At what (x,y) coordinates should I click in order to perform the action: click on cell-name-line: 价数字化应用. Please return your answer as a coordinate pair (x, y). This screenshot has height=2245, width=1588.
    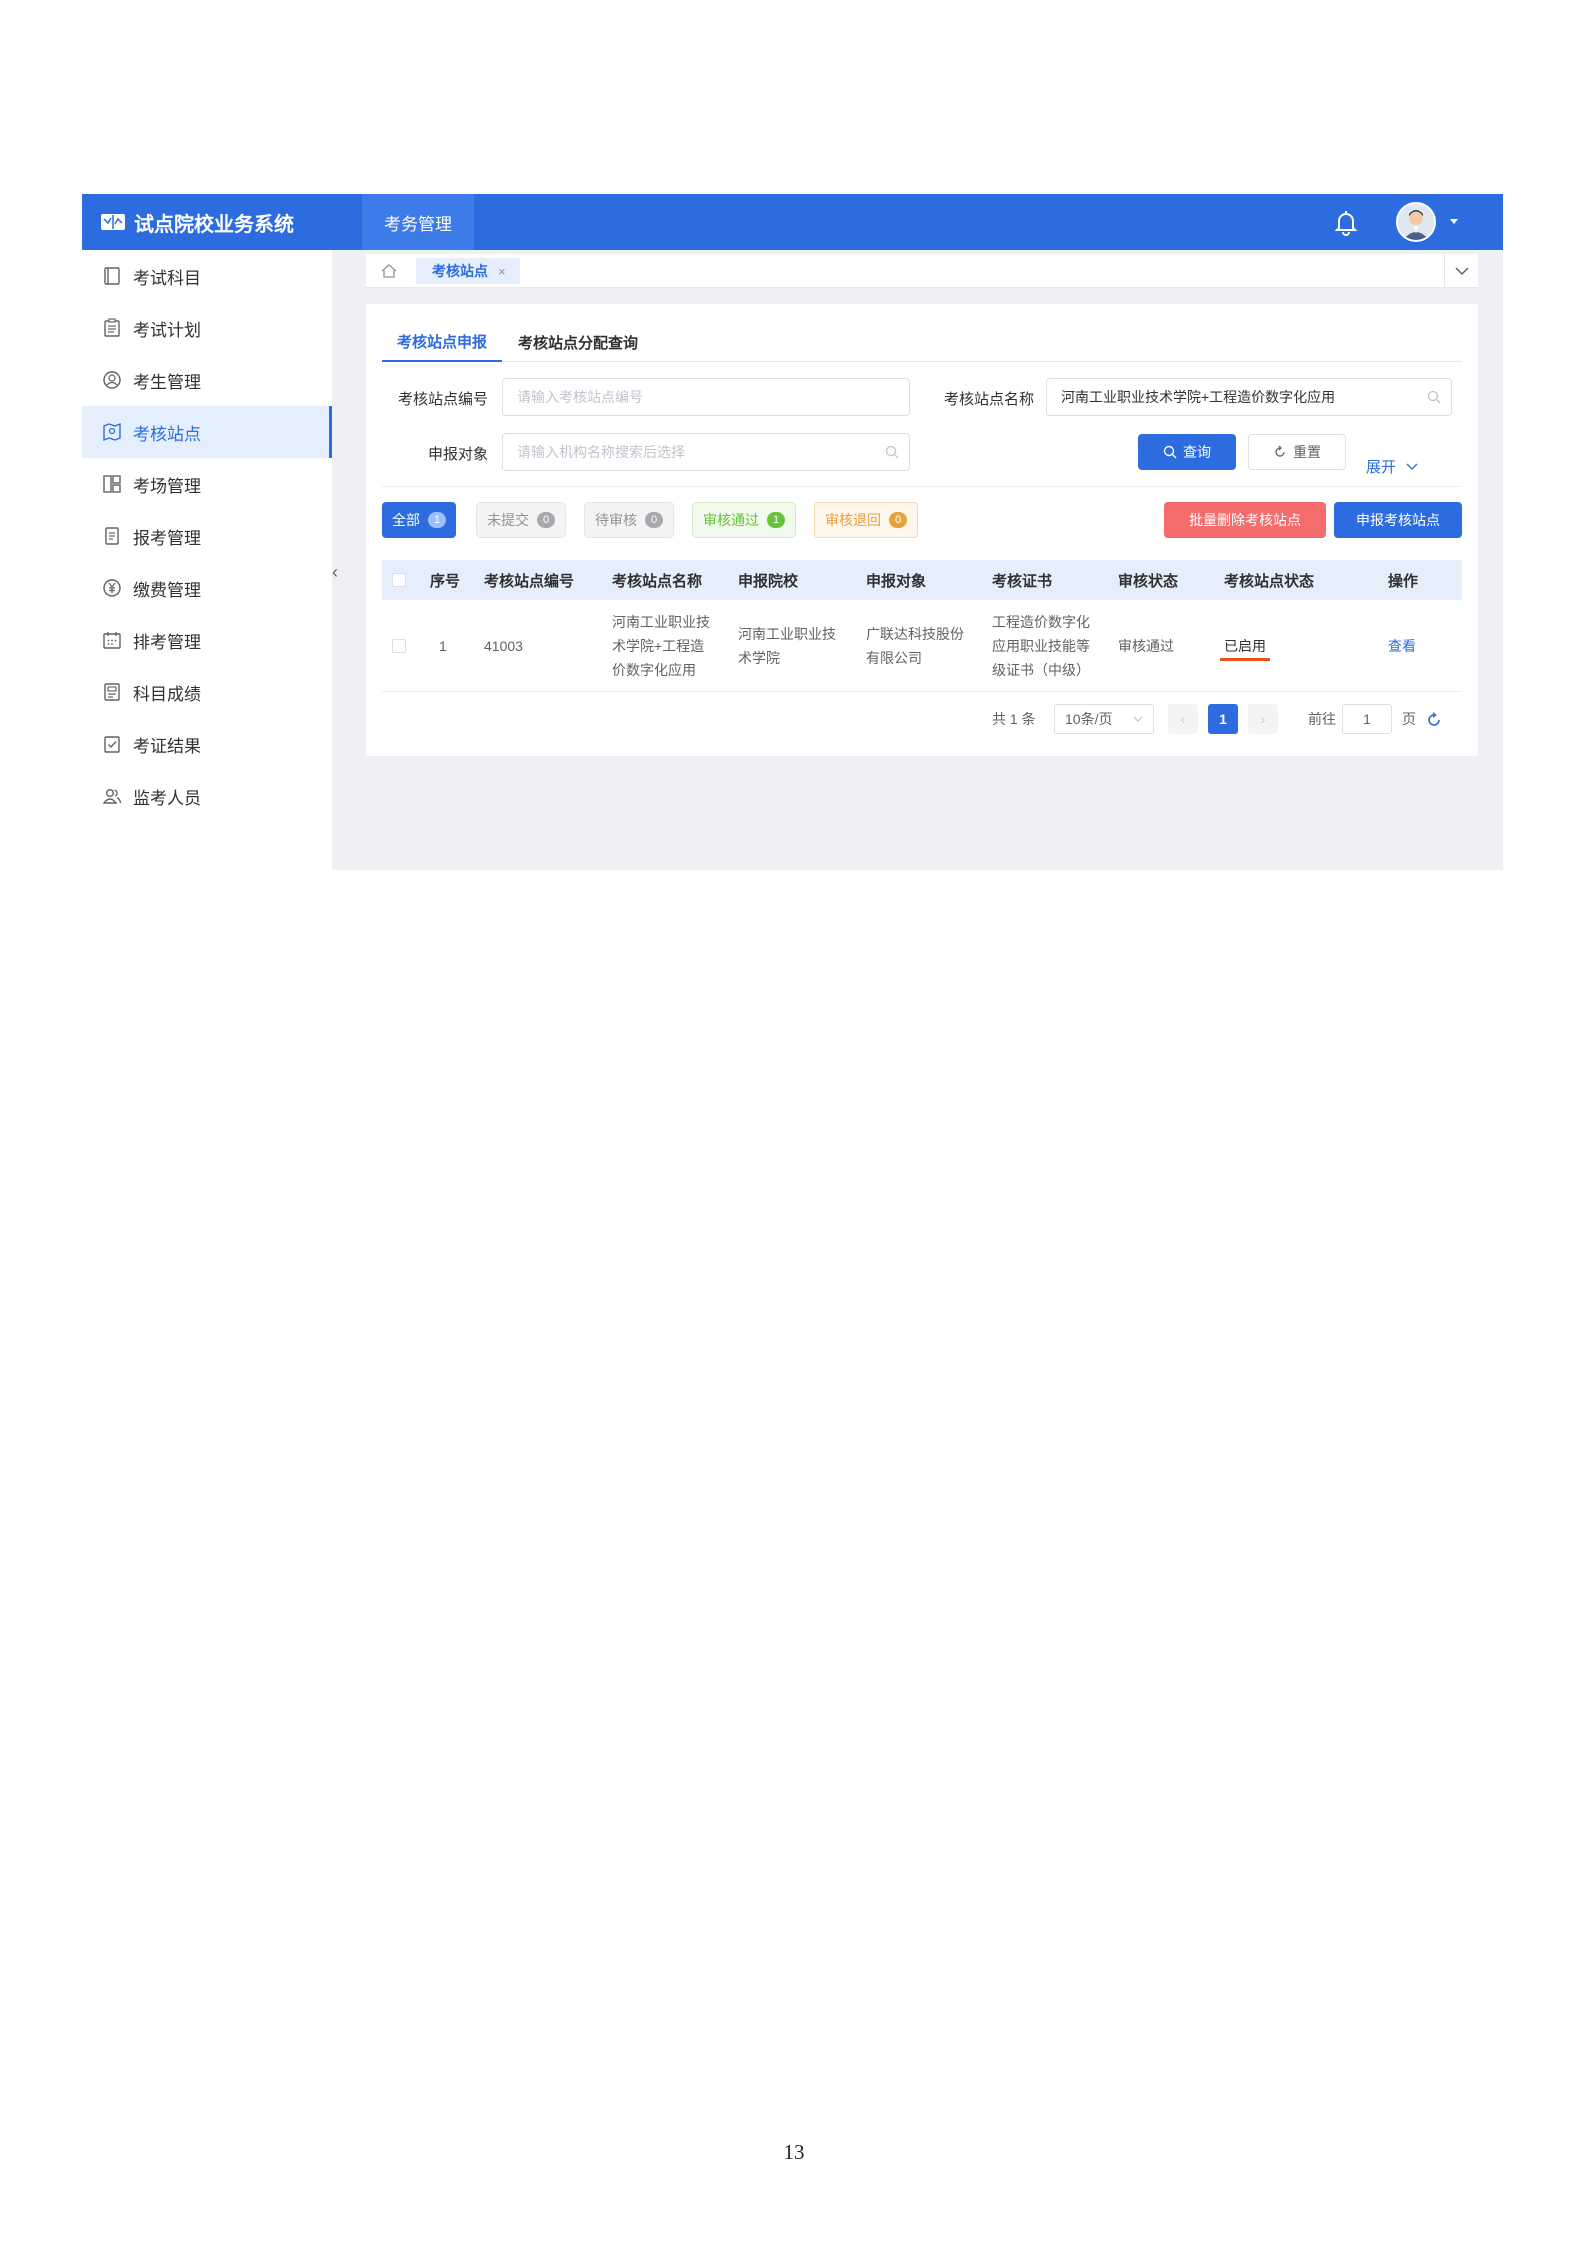
    Looking at the image, I should click on (654, 670).